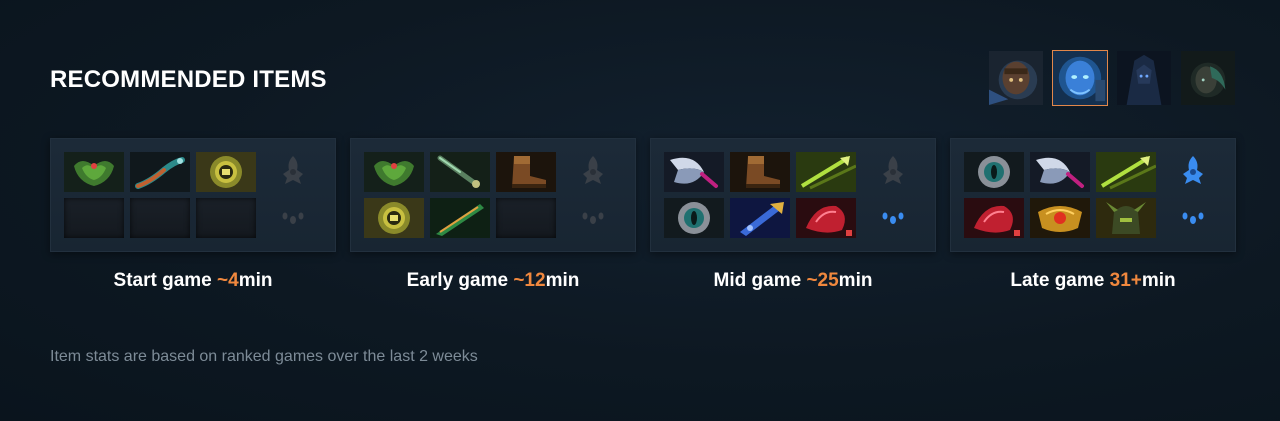 Image resolution: width=1280 pixels, height=421 pixels. I want to click on helm-icon, so click(1126, 218).